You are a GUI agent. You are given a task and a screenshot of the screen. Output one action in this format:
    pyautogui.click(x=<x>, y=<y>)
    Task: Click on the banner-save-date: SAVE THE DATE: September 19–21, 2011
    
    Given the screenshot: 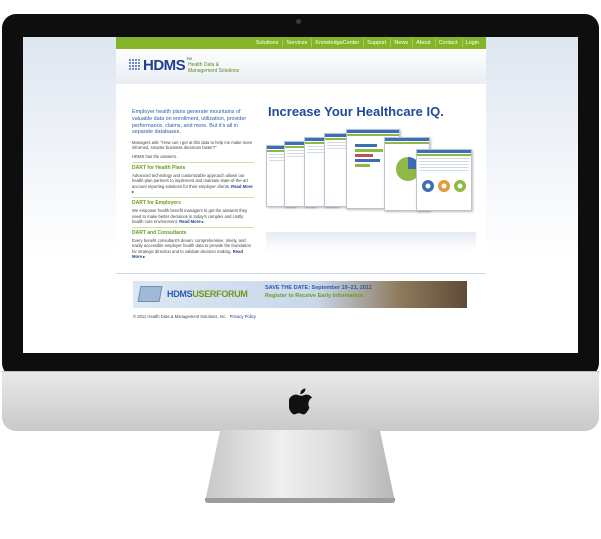 What is the action you would take?
    pyautogui.click(x=318, y=288)
    